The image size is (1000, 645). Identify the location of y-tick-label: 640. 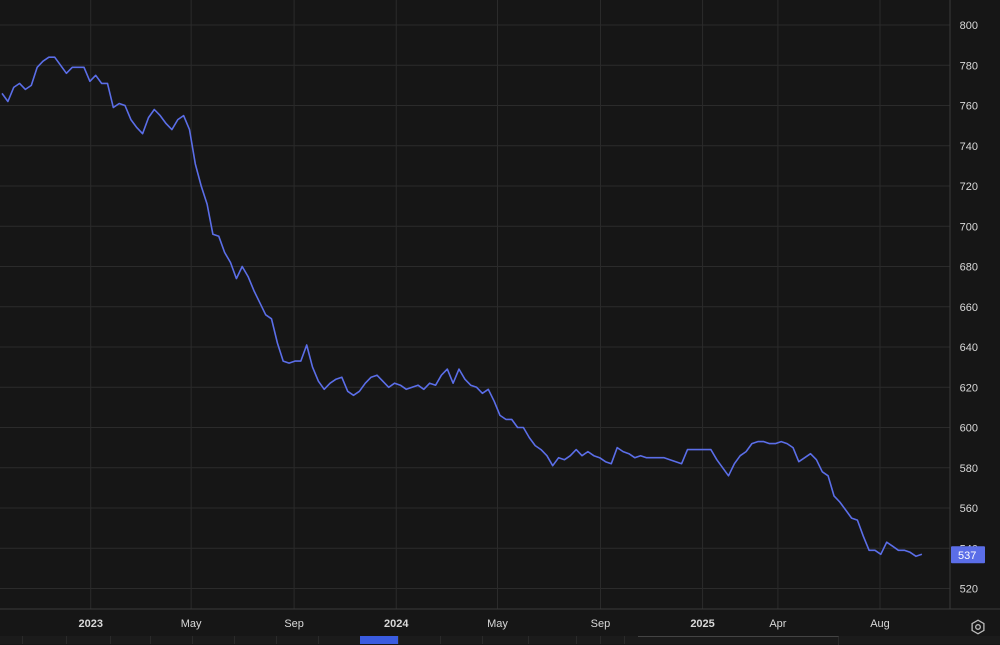
(969, 348).